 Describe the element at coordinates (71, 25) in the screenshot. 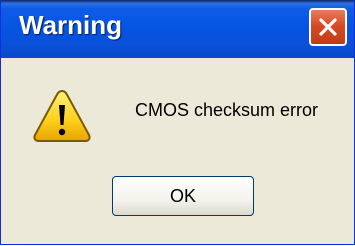

I see `dialog-title: Warning` at that location.